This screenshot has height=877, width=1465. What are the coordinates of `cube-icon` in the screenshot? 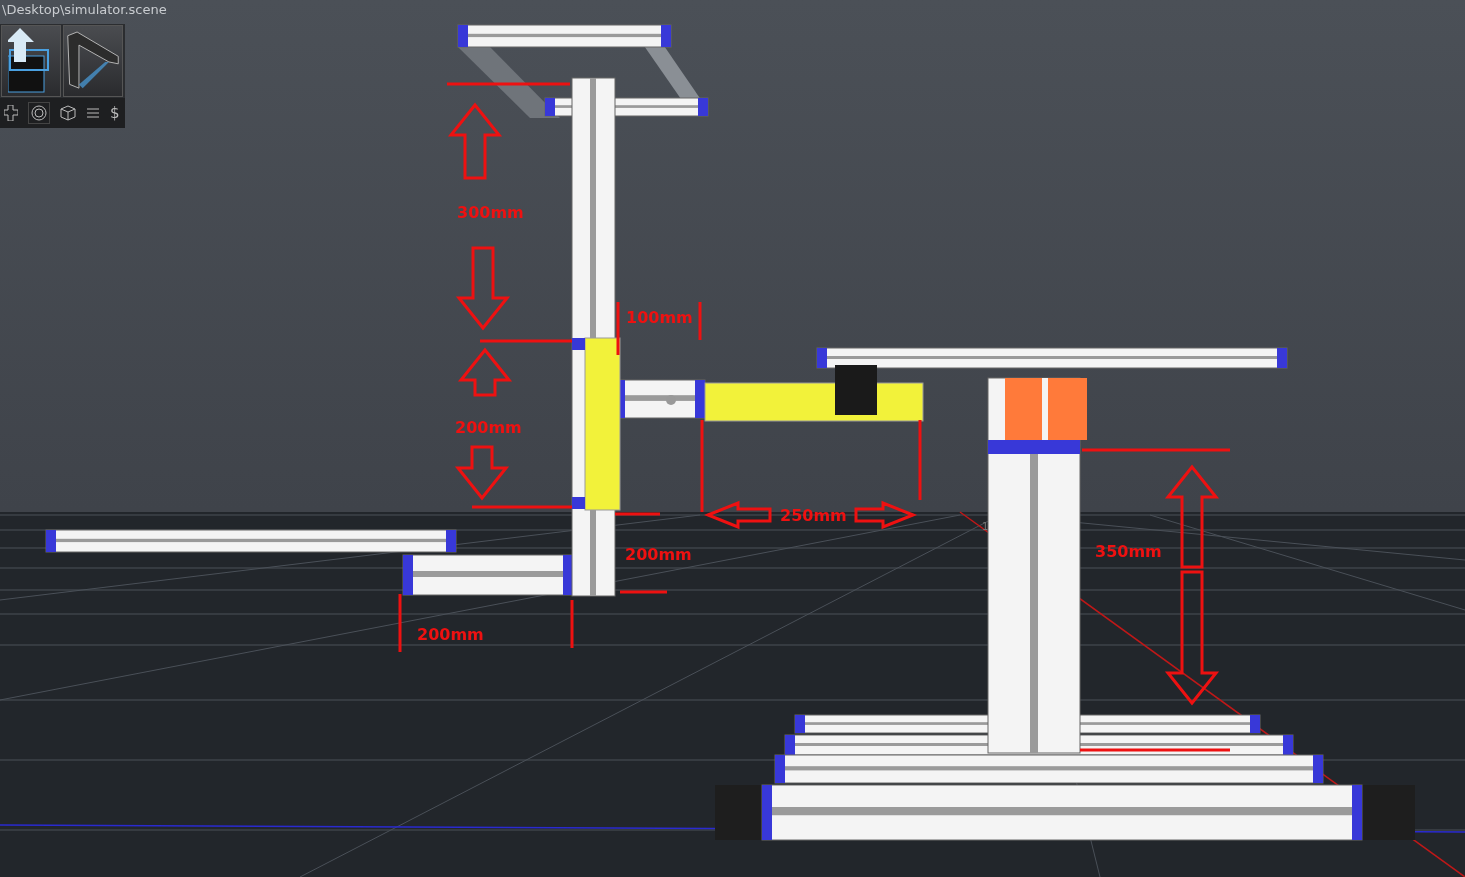 It's located at (68, 113).